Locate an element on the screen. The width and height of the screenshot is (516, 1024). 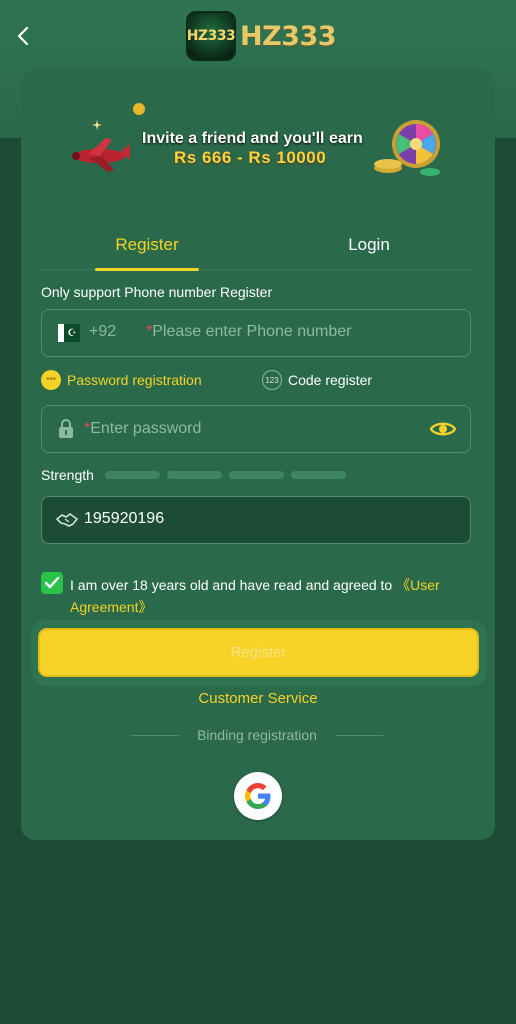
eye-icon is located at coordinates (443, 429).